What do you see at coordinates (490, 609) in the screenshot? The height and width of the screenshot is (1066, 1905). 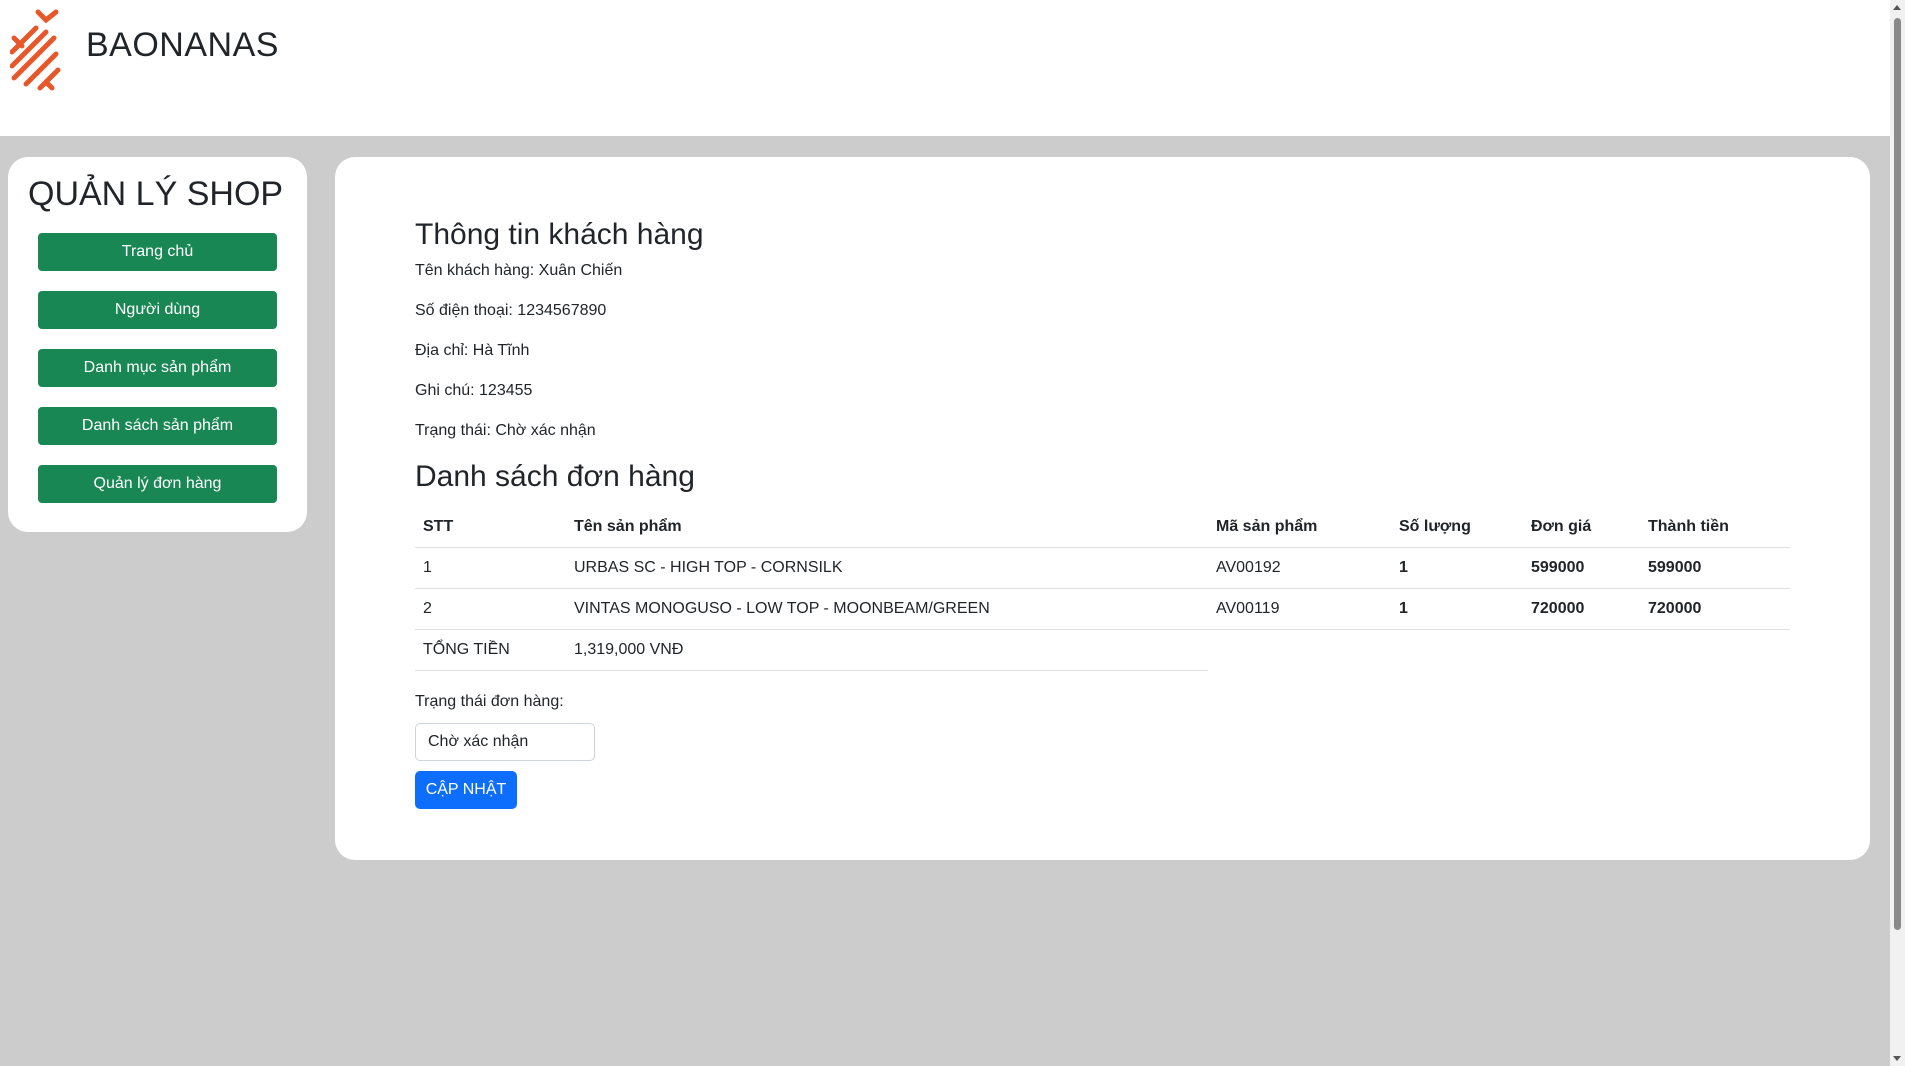 I see `cell-stt: 2` at bounding box center [490, 609].